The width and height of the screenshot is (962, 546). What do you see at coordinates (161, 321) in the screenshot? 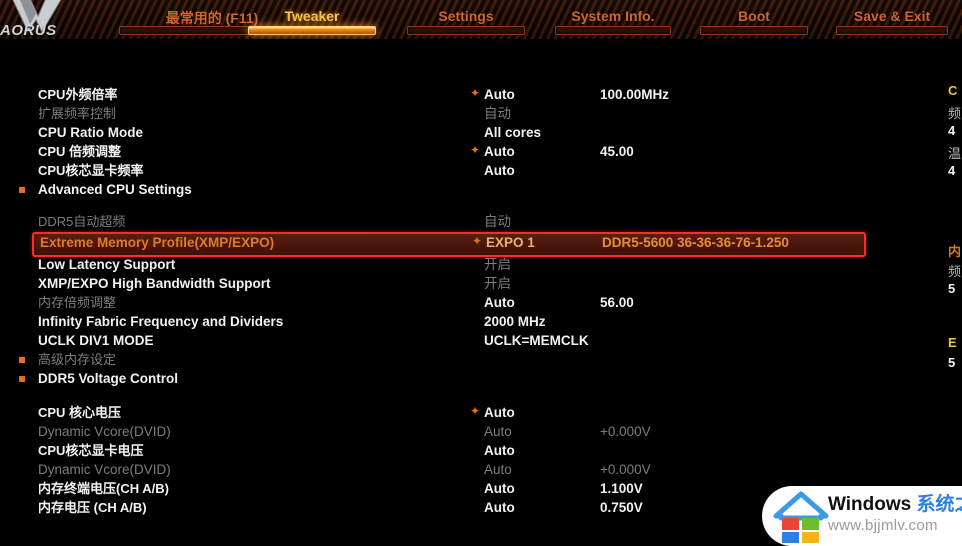
I see `setting-label: Infinity Fabric Frequency and Dividers` at bounding box center [161, 321].